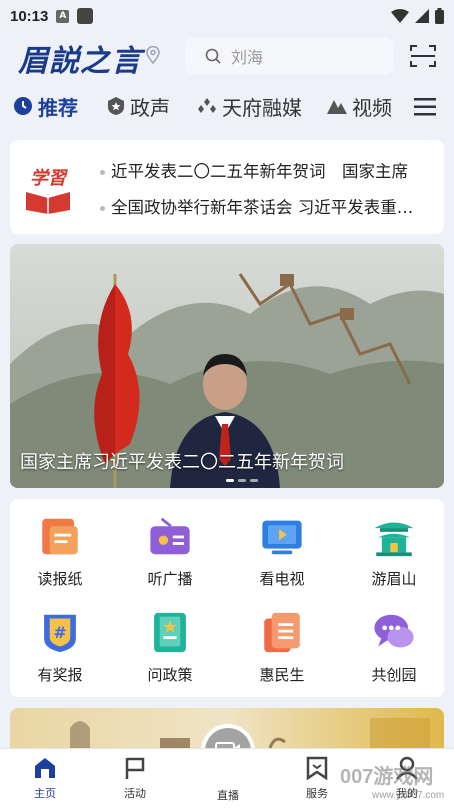 The height and width of the screenshot is (808, 454). What do you see at coordinates (182, 462) in the screenshot?
I see `banner-caption: 国家主席习近平发表二〇二五年新年贺词` at bounding box center [182, 462].